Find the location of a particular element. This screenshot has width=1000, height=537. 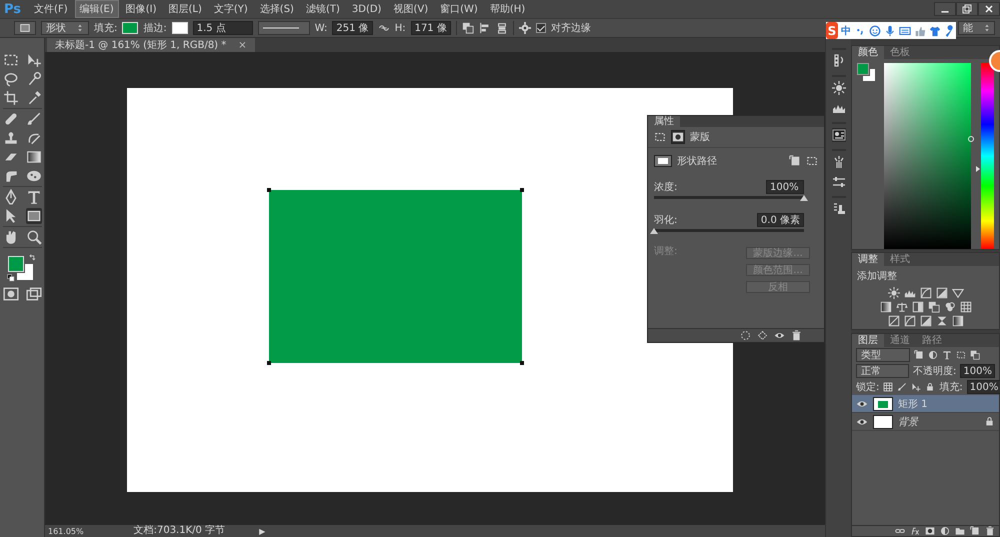

hourglass-icon is located at coordinates (942, 321).